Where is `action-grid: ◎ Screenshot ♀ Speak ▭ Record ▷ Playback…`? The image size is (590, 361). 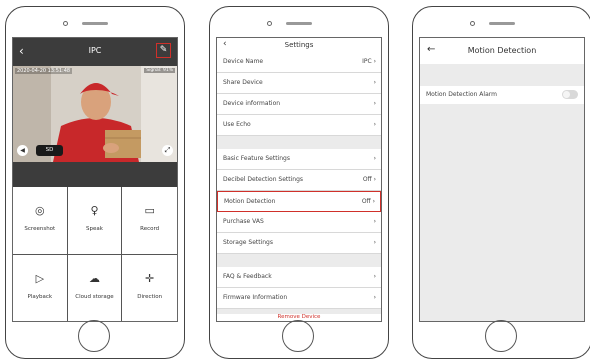
action-grid: ◎ Screenshot ♀ Speak ▭ Record ▷ Playback… is located at coordinates (95, 254).